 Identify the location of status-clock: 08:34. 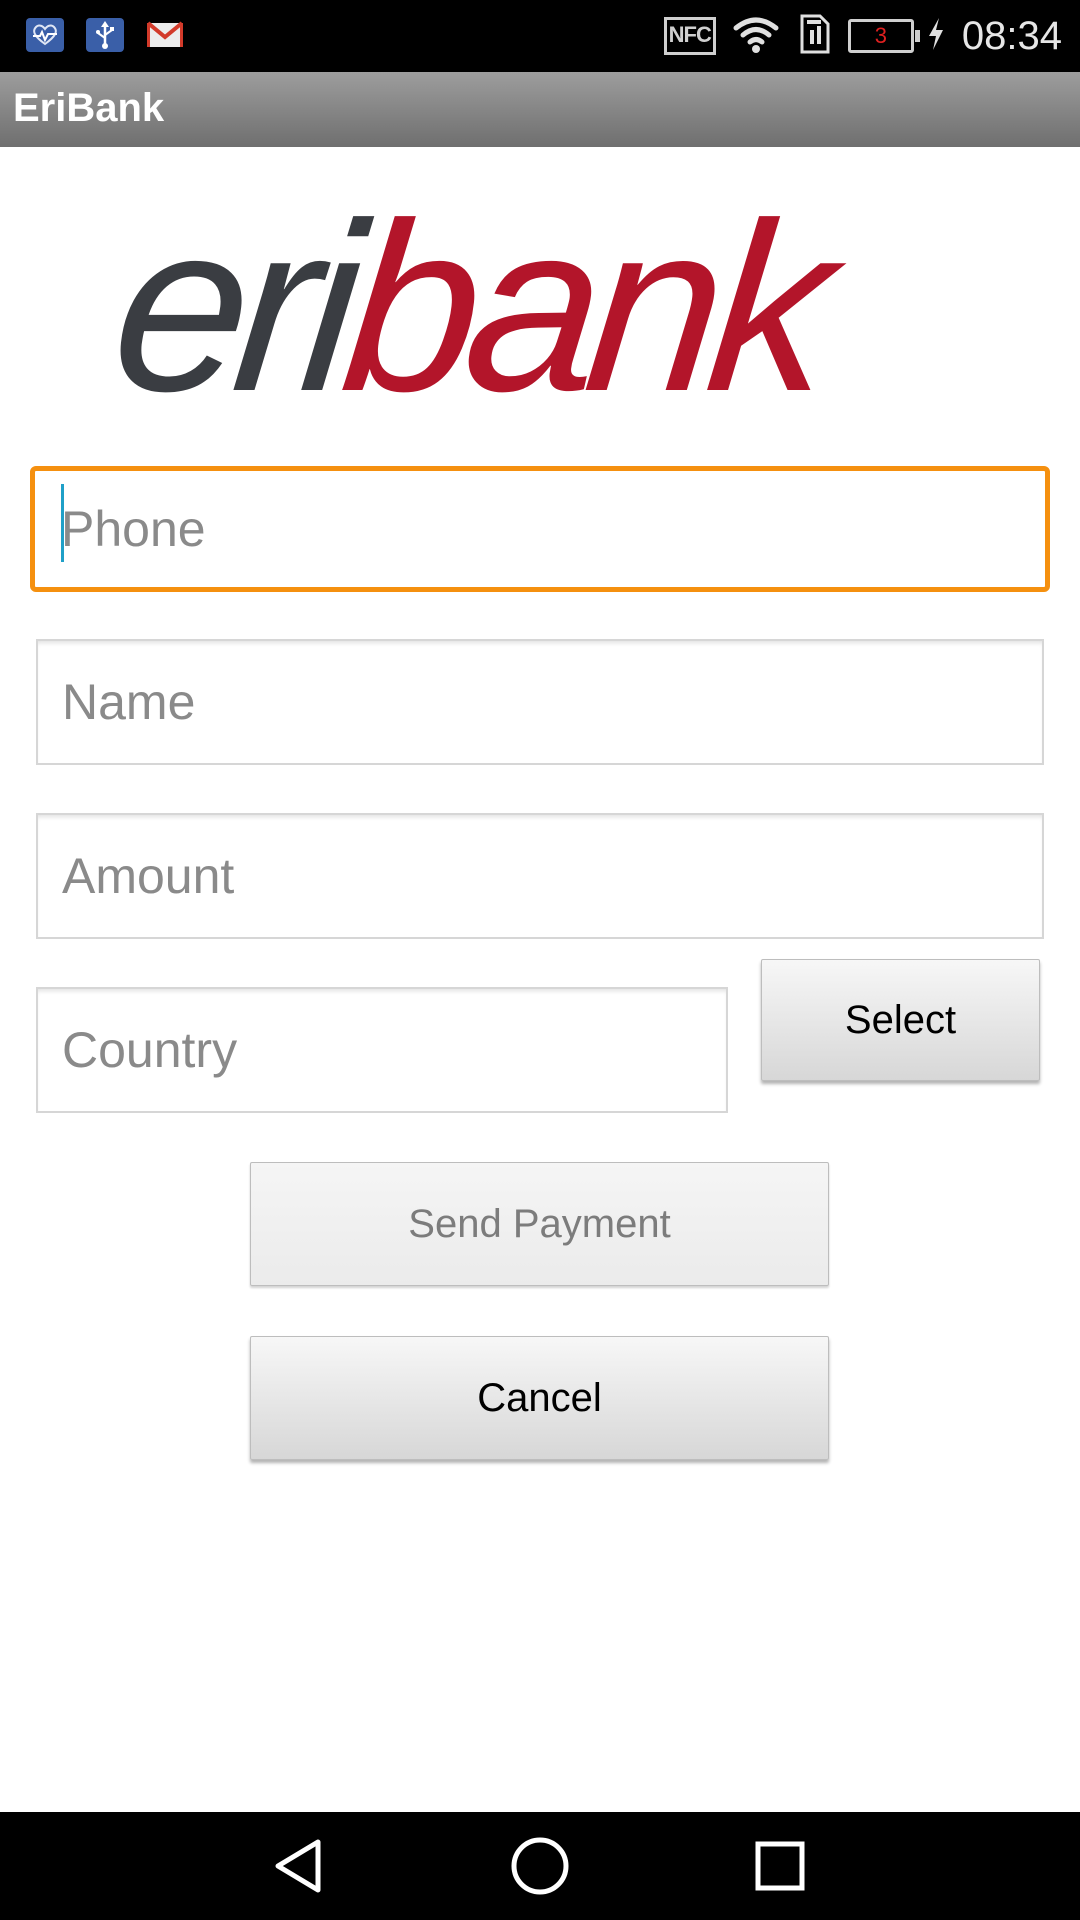
(1011, 35).